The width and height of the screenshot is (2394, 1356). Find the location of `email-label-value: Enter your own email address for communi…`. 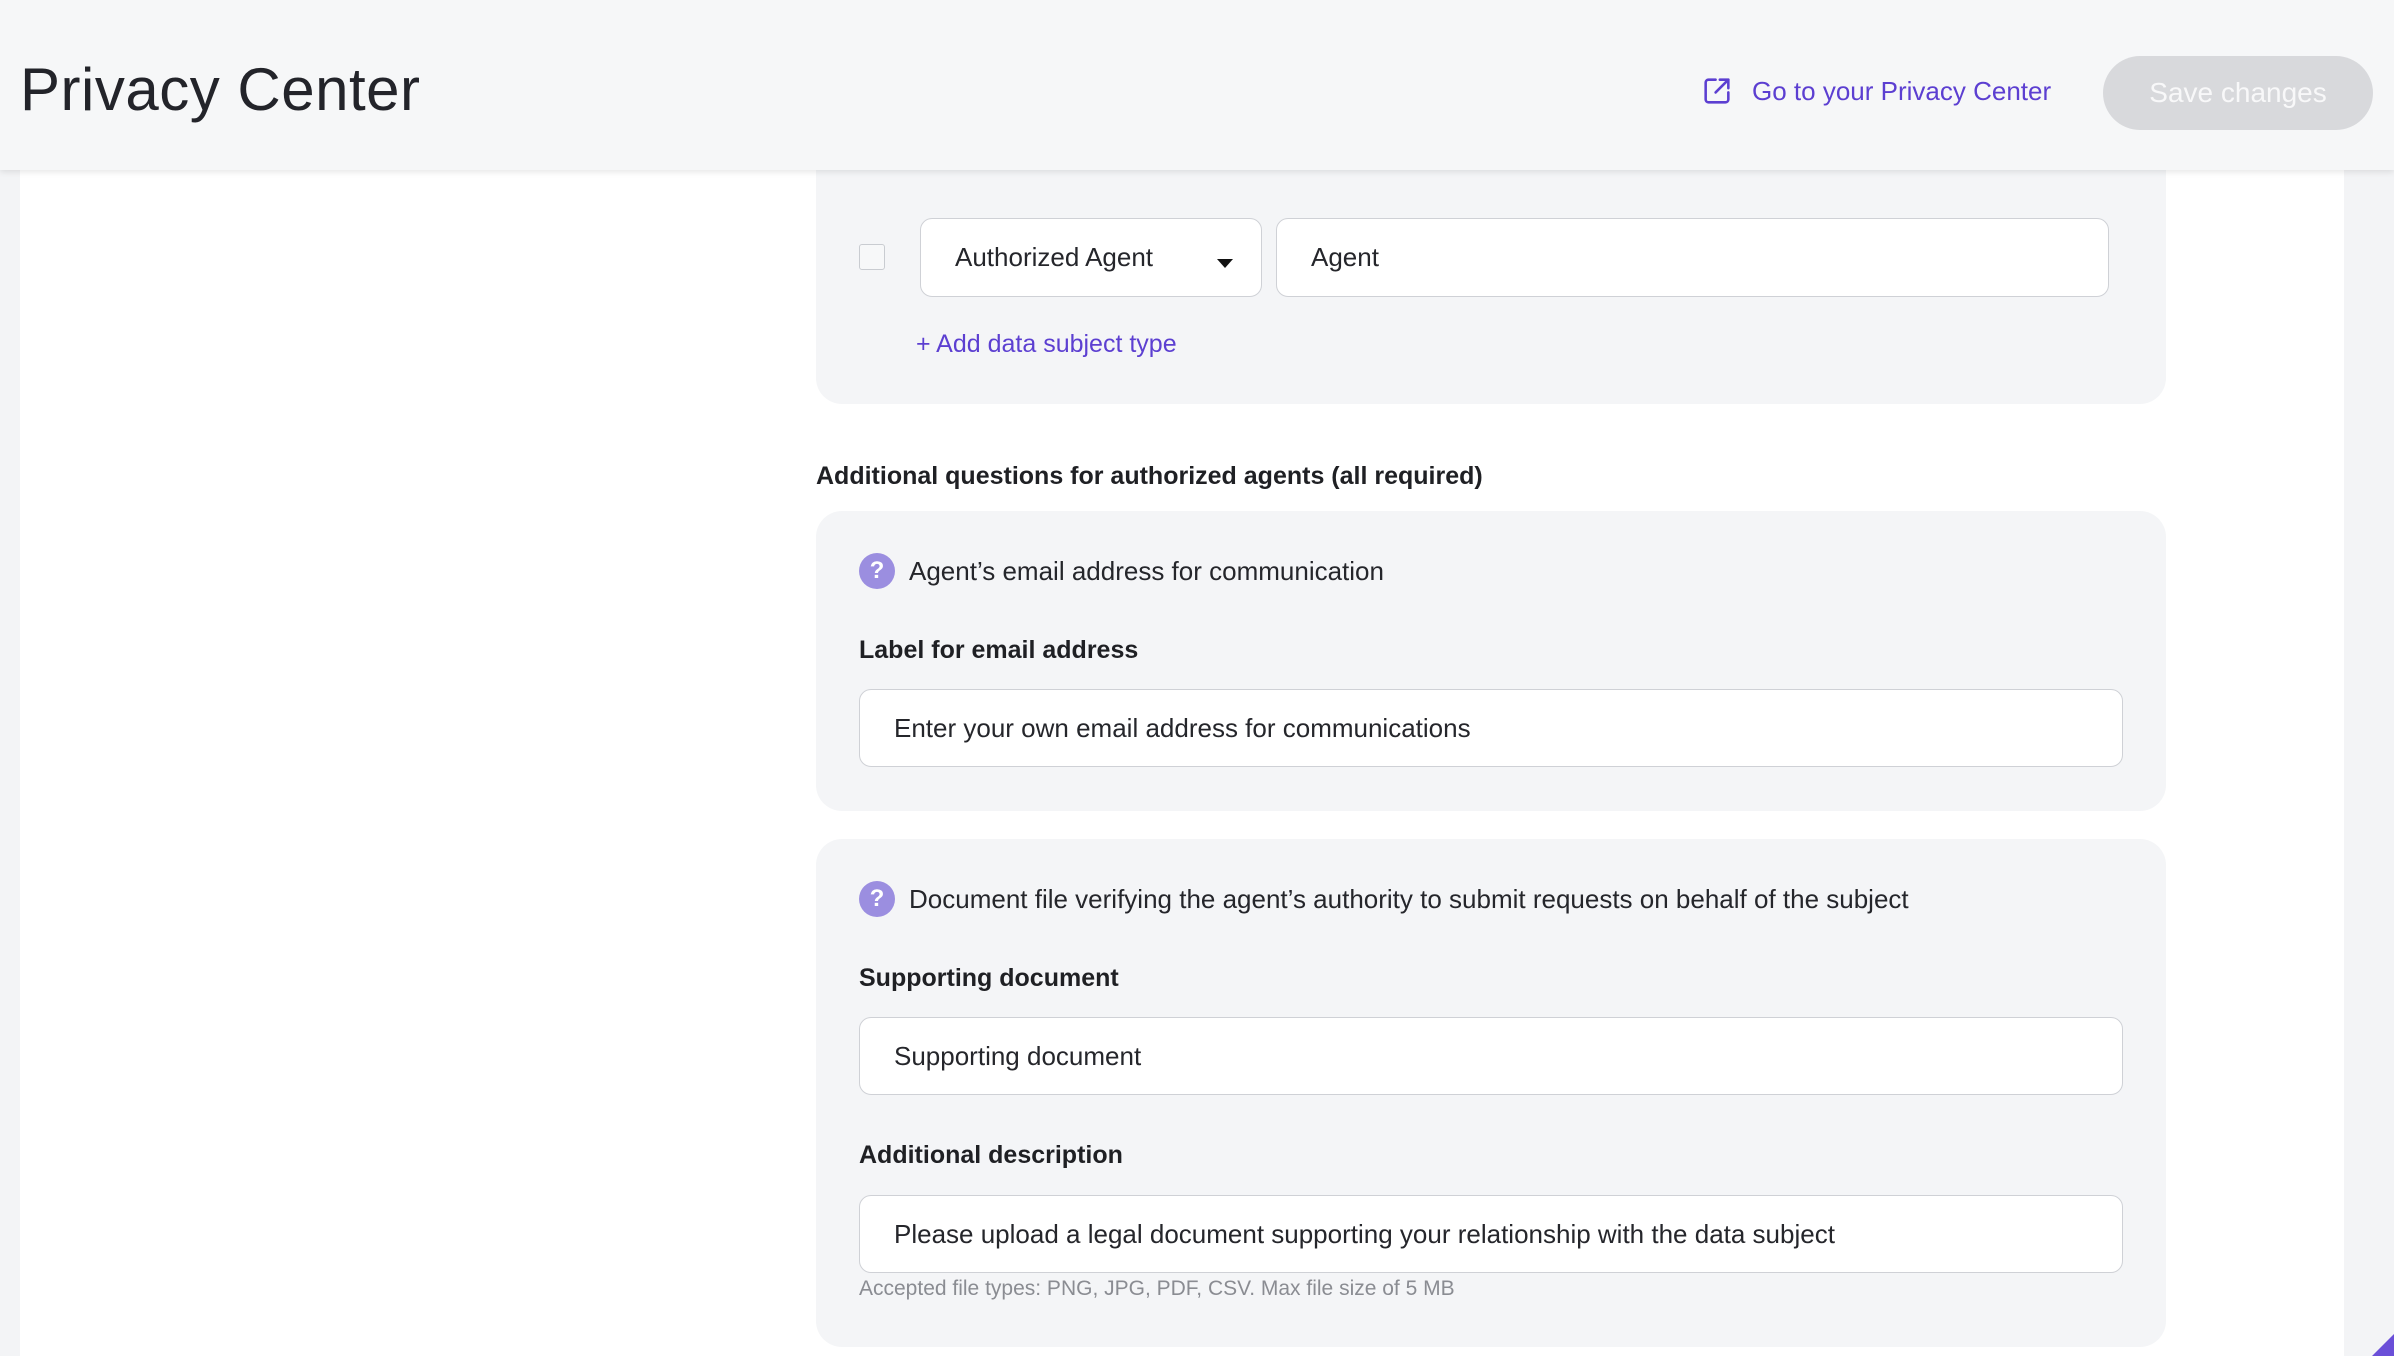

email-label-value: Enter your own email address for communi… is located at coordinates (1182, 727).